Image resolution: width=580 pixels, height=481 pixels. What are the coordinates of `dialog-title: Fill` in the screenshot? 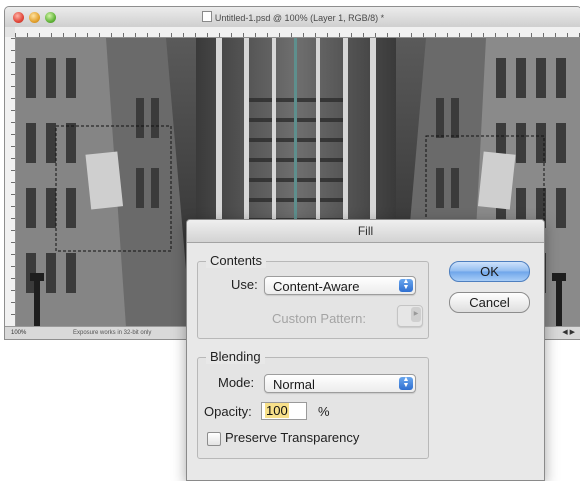 It's located at (365, 231).